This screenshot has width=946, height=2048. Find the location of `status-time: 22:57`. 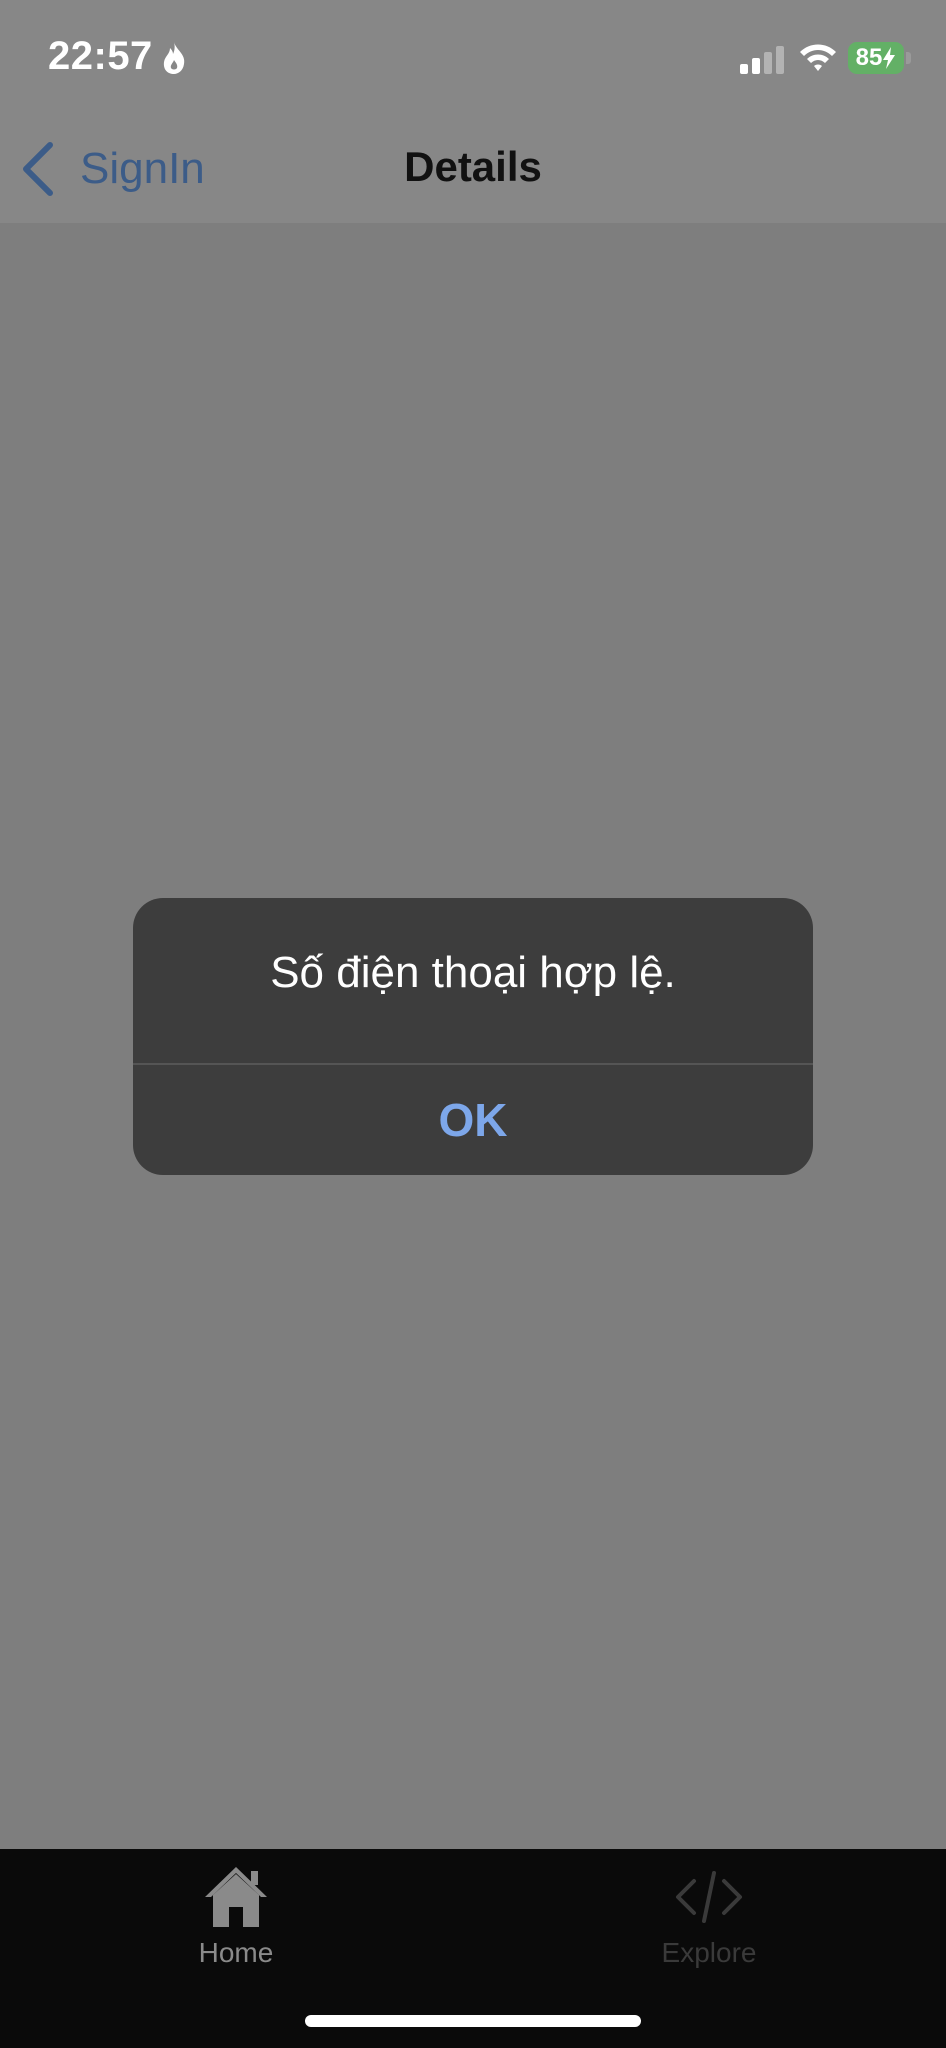

status-time: 22:57 is located at coordinates (100, 56).